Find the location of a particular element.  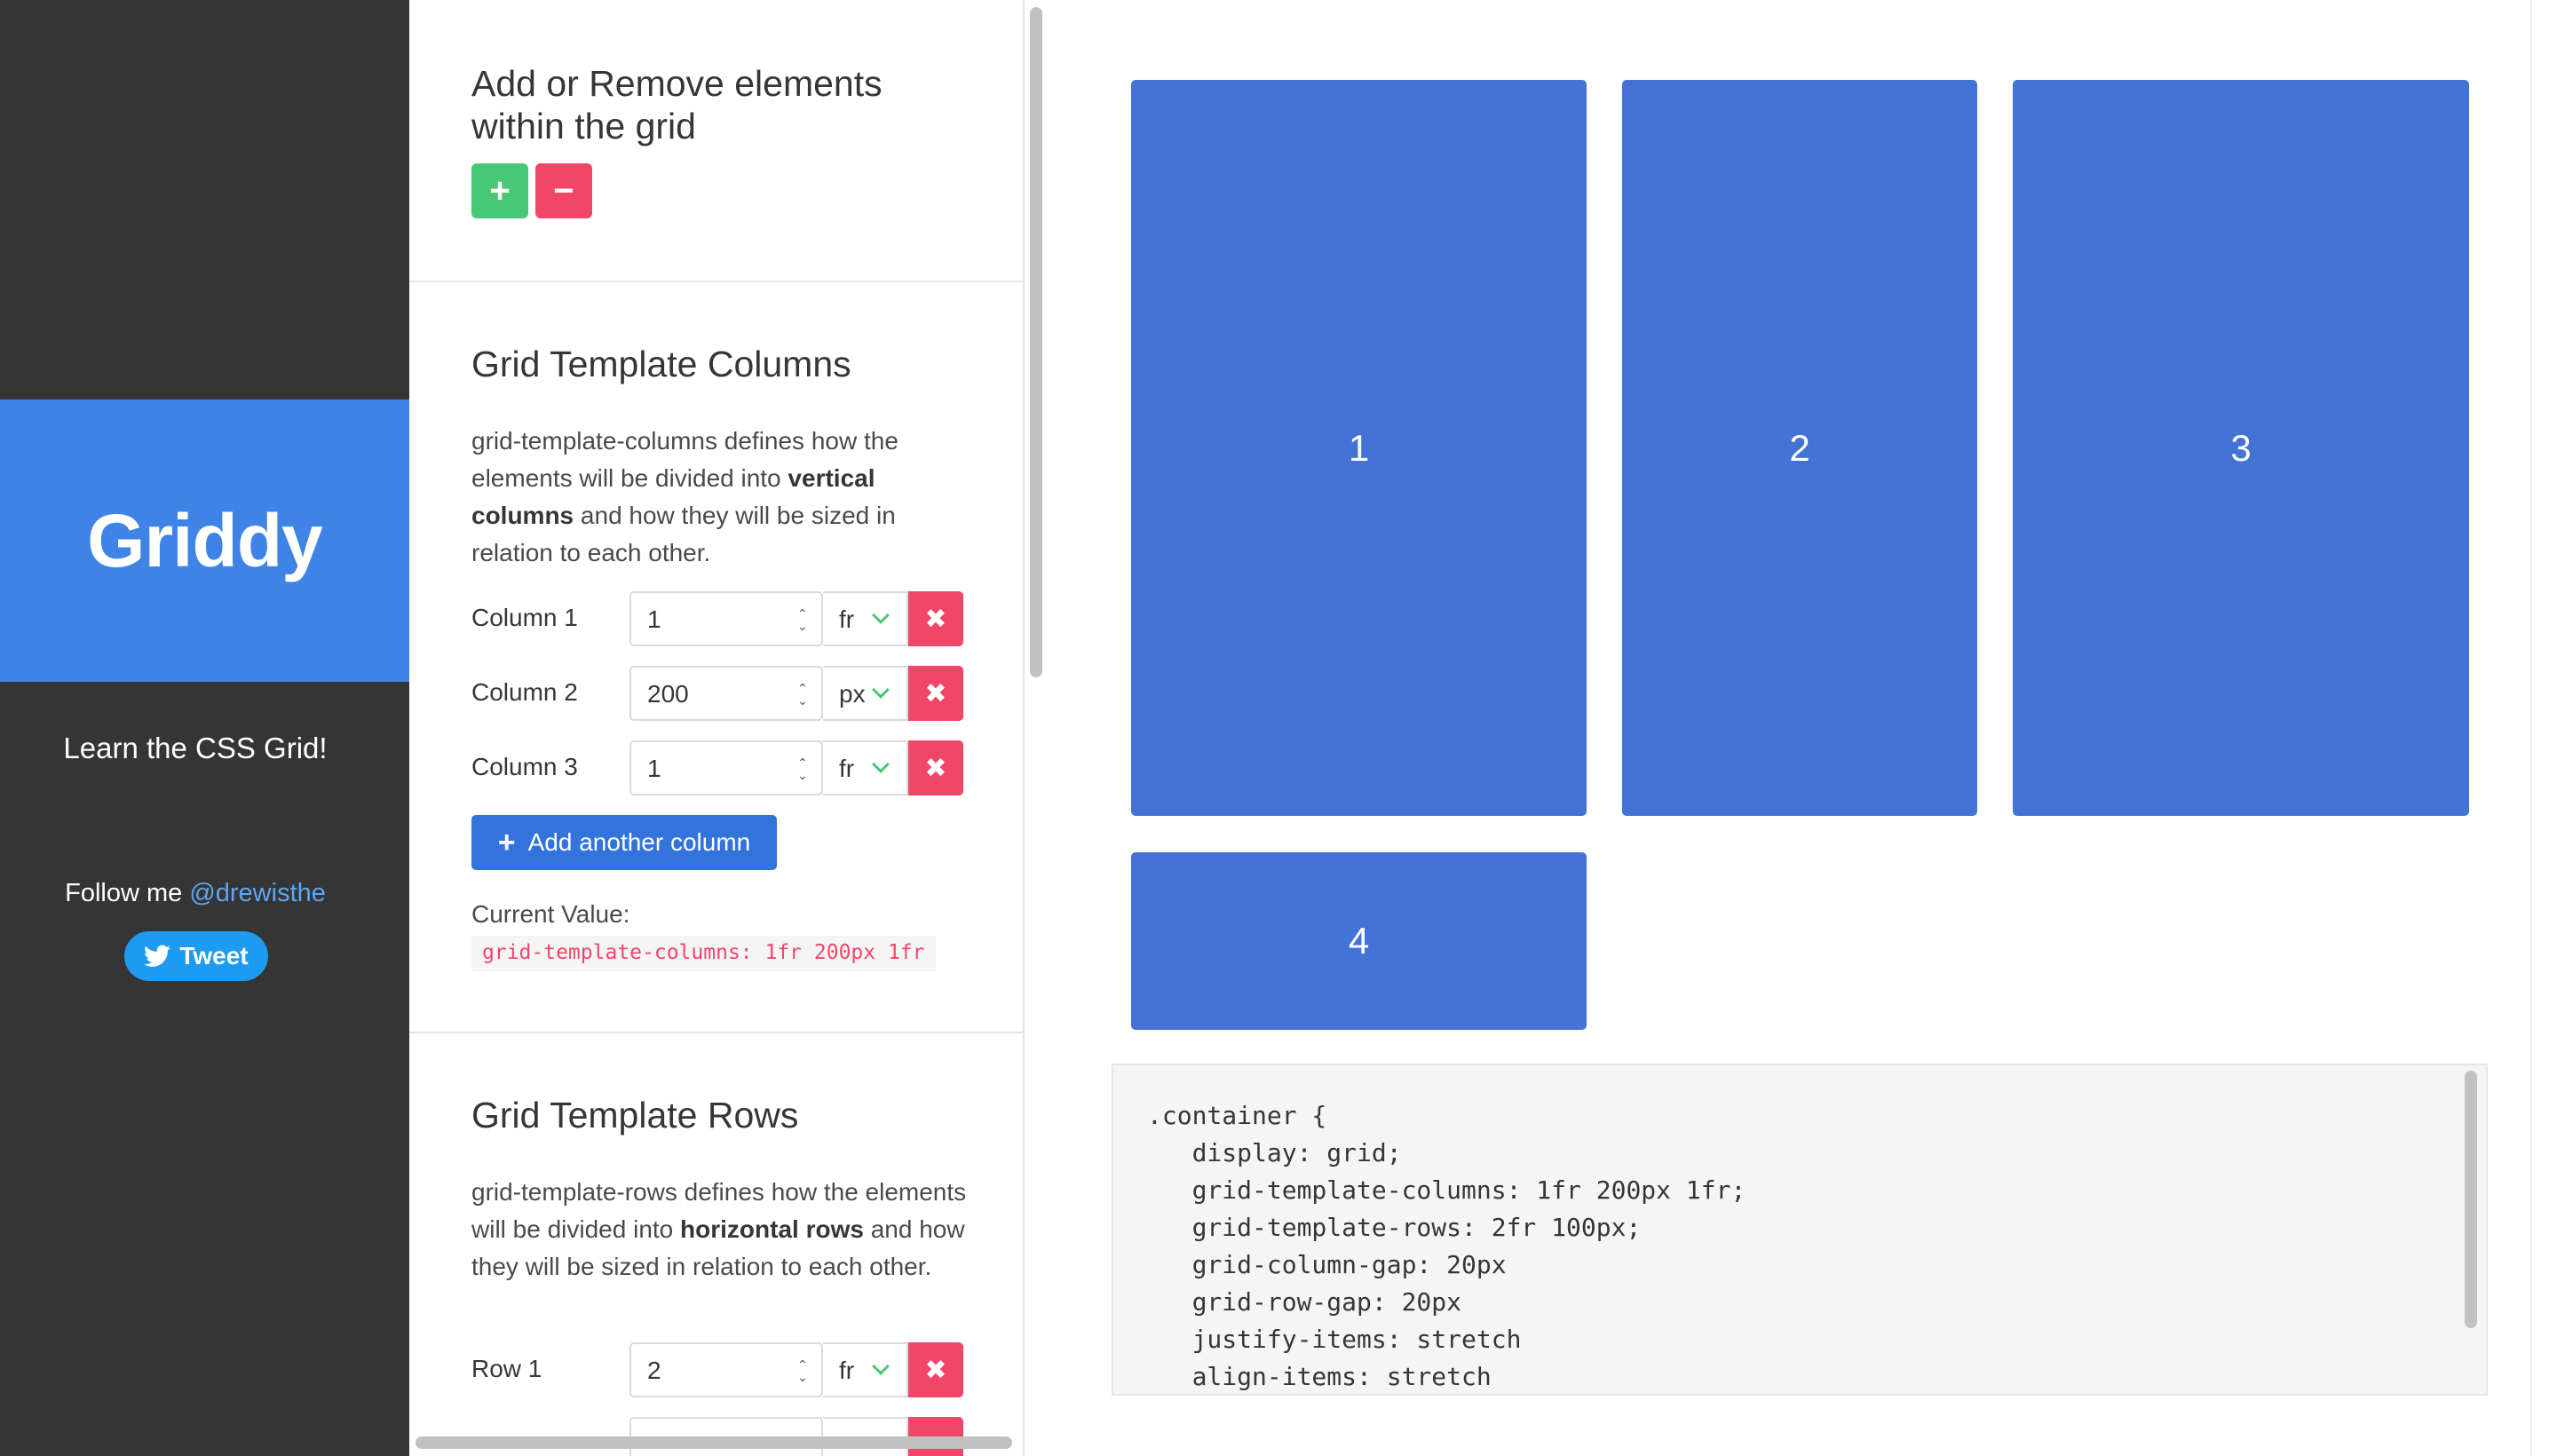

grid-item: 3 is located at coordinates (2241, 448).